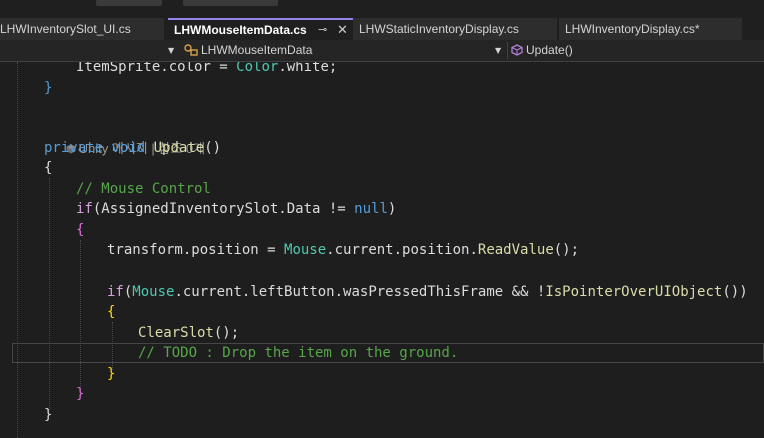 Image resolution: width=764 pixels, height=438 pixels. What do you see at coordinates (65, 29) in the screenshot?
I see `tab-label: LHWInventorySlot_UI.cs` at bounding box center [65, 29].